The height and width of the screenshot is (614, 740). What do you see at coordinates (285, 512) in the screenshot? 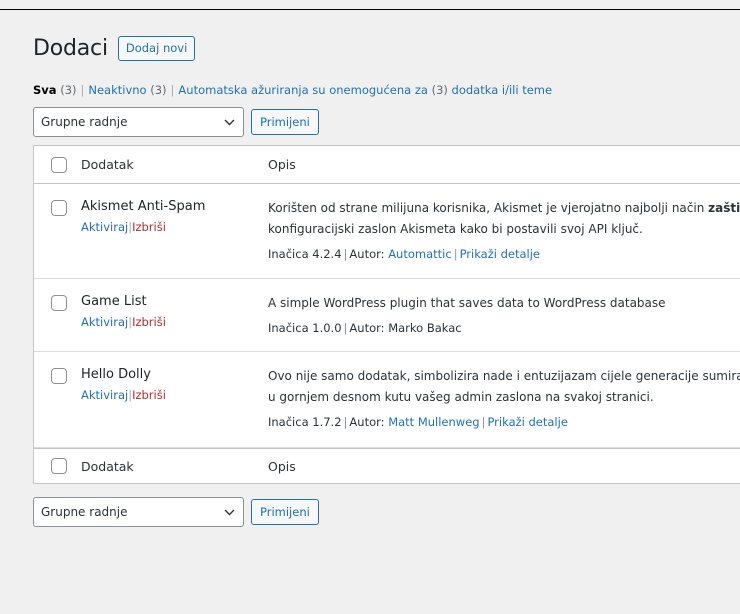
I see `apply-button-bottom: Primijeni` at bounding box center [285, 512].